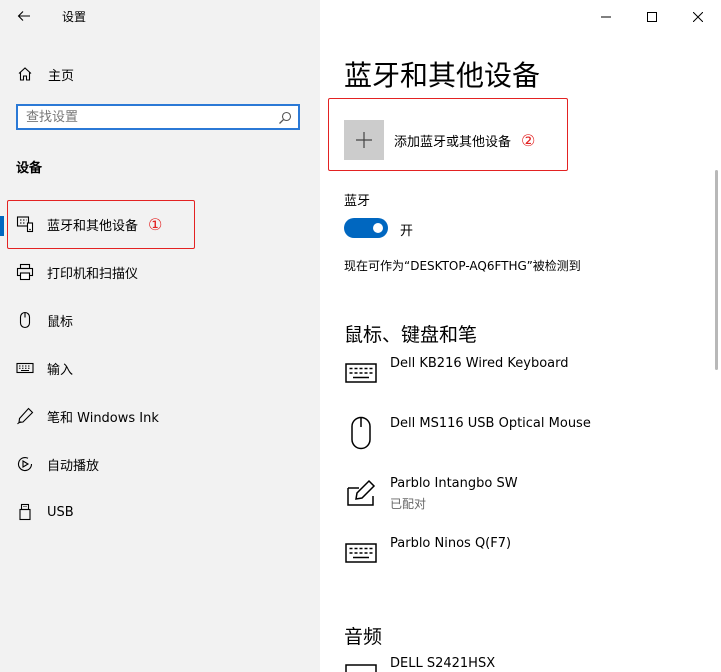  I want to click on device-status: 已配对, so click(408, 504).